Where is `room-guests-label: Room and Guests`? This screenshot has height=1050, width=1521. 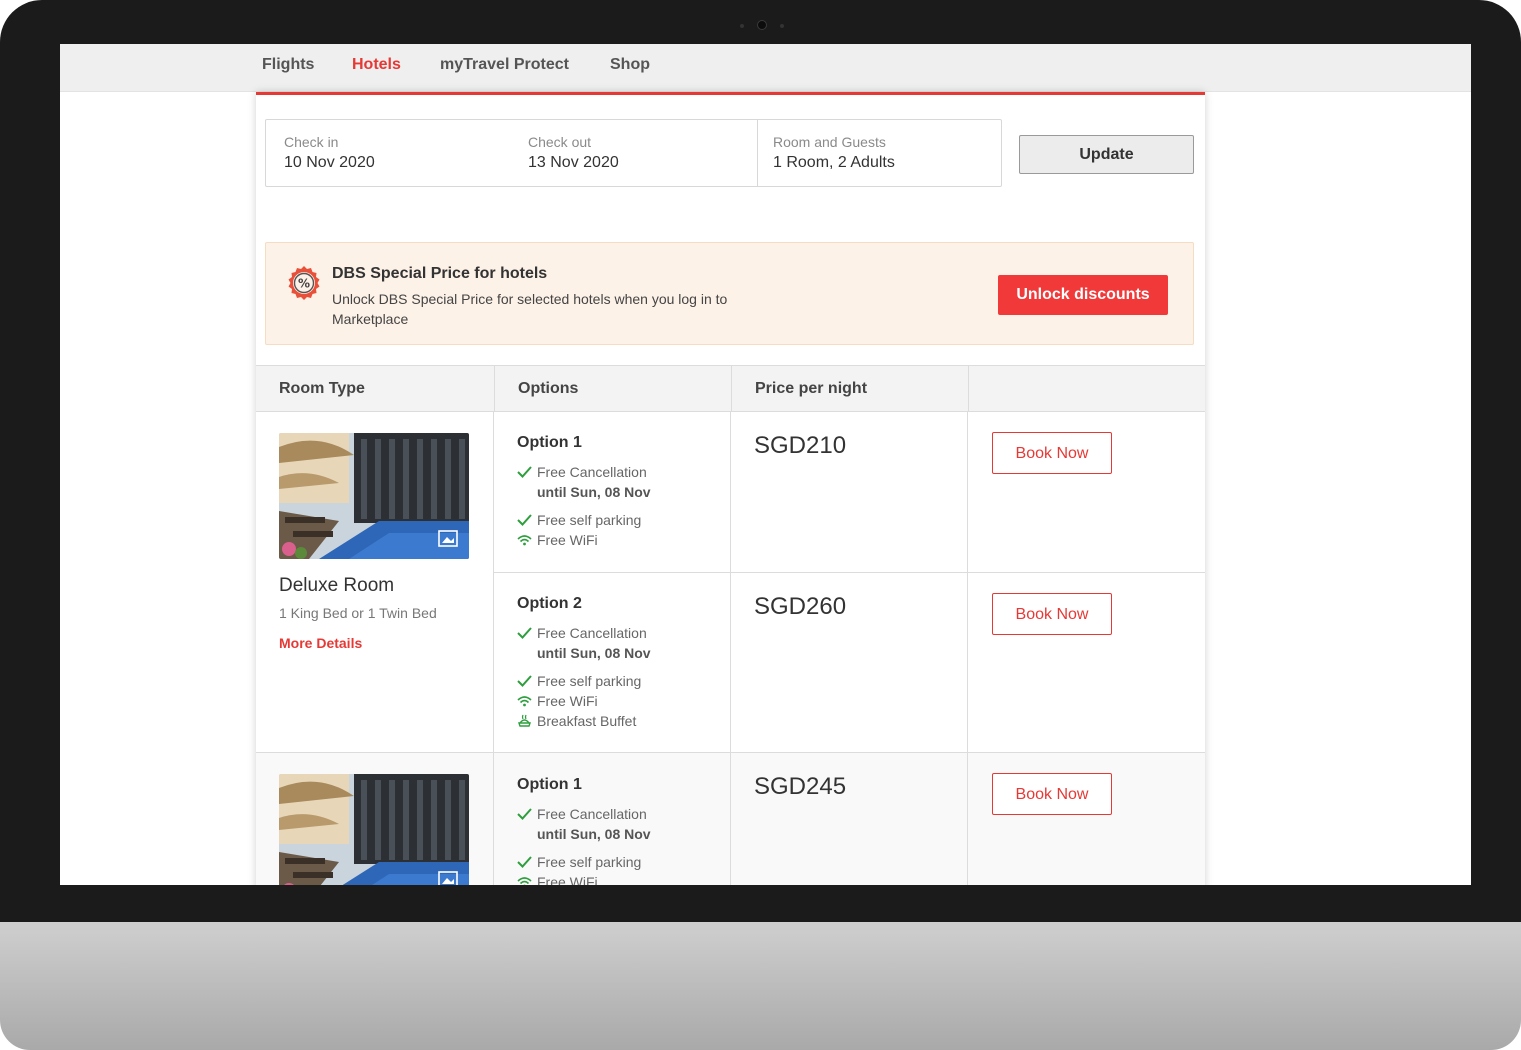 room-guests-label: Room and Guests is located at coordinates (829, 142).